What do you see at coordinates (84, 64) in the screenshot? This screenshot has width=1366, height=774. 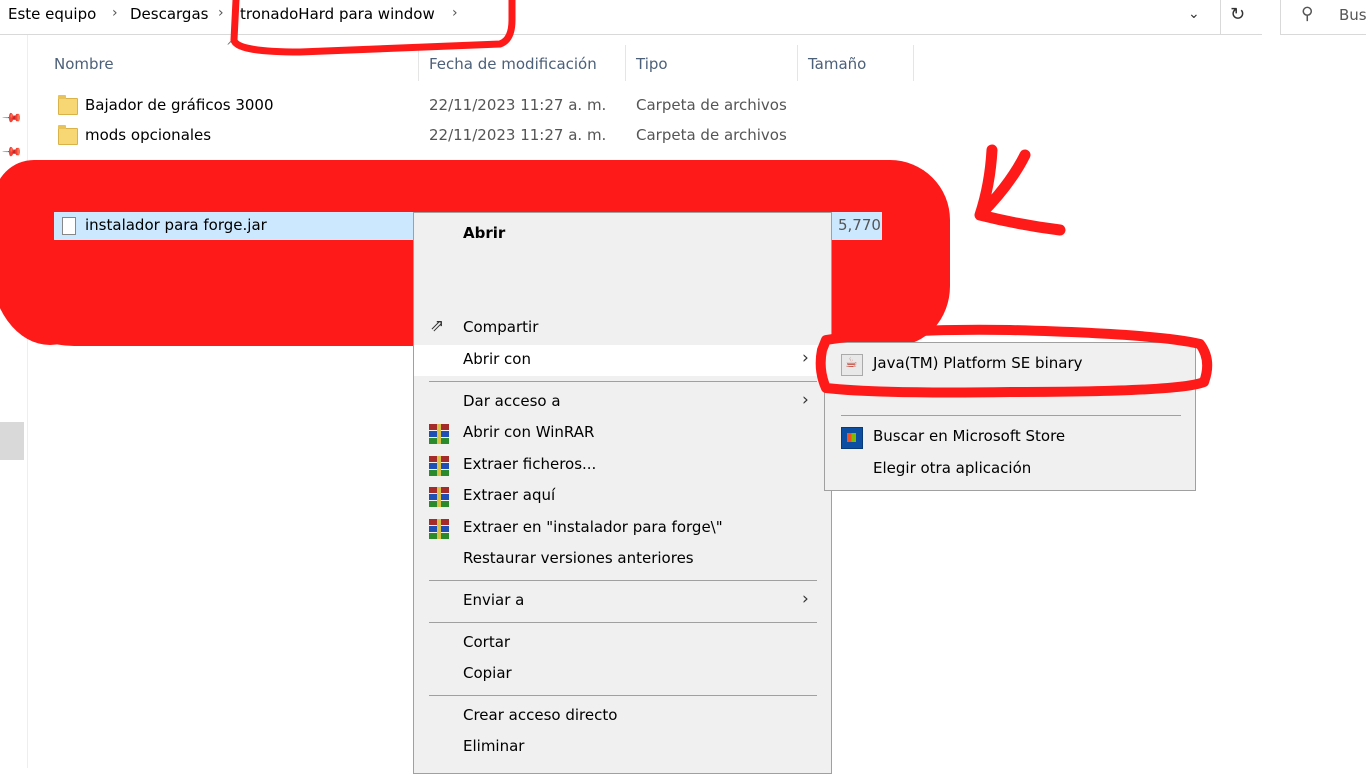 I see `column-header-name: Nombre` at bounding box center [84, 64].